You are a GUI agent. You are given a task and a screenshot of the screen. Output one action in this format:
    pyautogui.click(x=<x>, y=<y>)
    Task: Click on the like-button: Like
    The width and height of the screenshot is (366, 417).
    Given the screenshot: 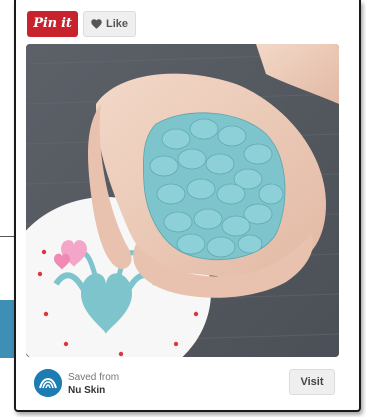 What is the action you would take?
    pyautogui.click(x=109, y=24)
    